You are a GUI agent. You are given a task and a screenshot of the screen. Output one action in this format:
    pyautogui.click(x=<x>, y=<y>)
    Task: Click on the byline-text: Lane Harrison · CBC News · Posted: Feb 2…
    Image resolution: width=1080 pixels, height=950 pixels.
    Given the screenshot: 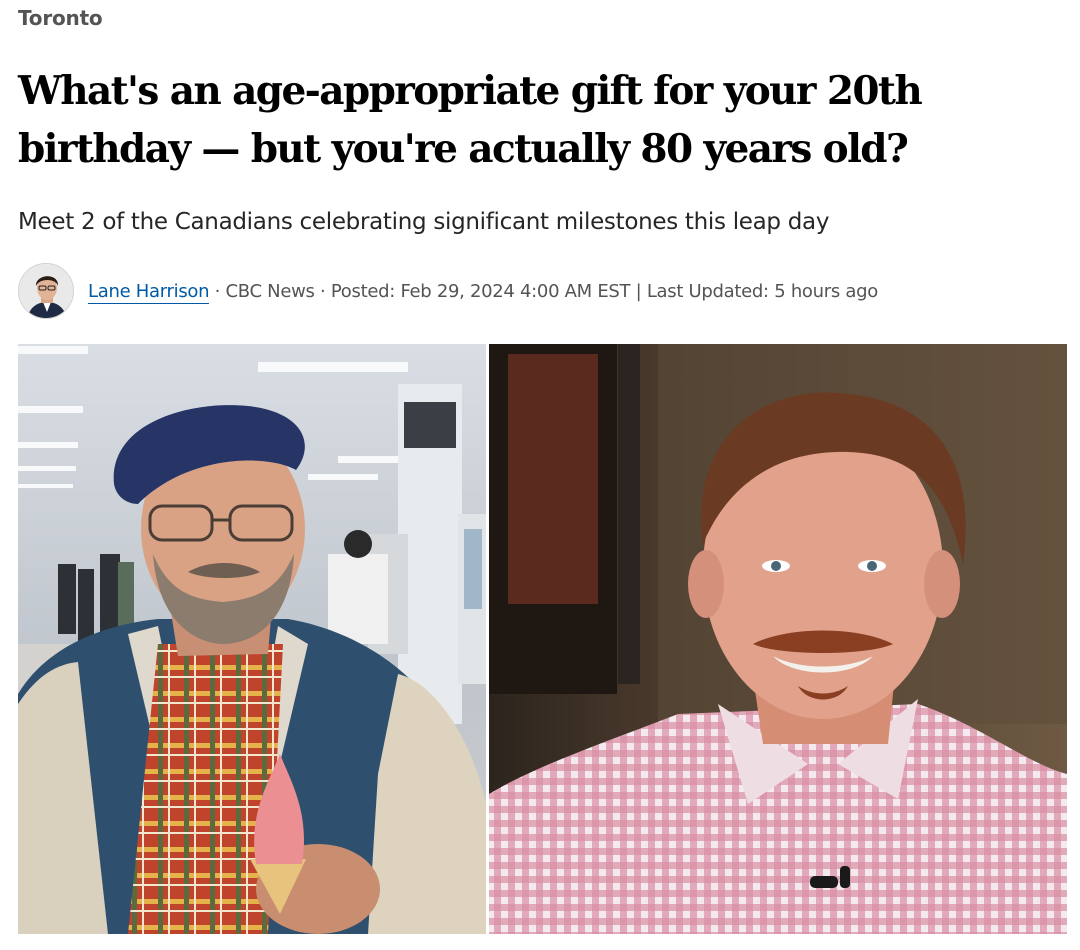 What is the action you would take?
    pyautogui.click(x=483, y=292)
    